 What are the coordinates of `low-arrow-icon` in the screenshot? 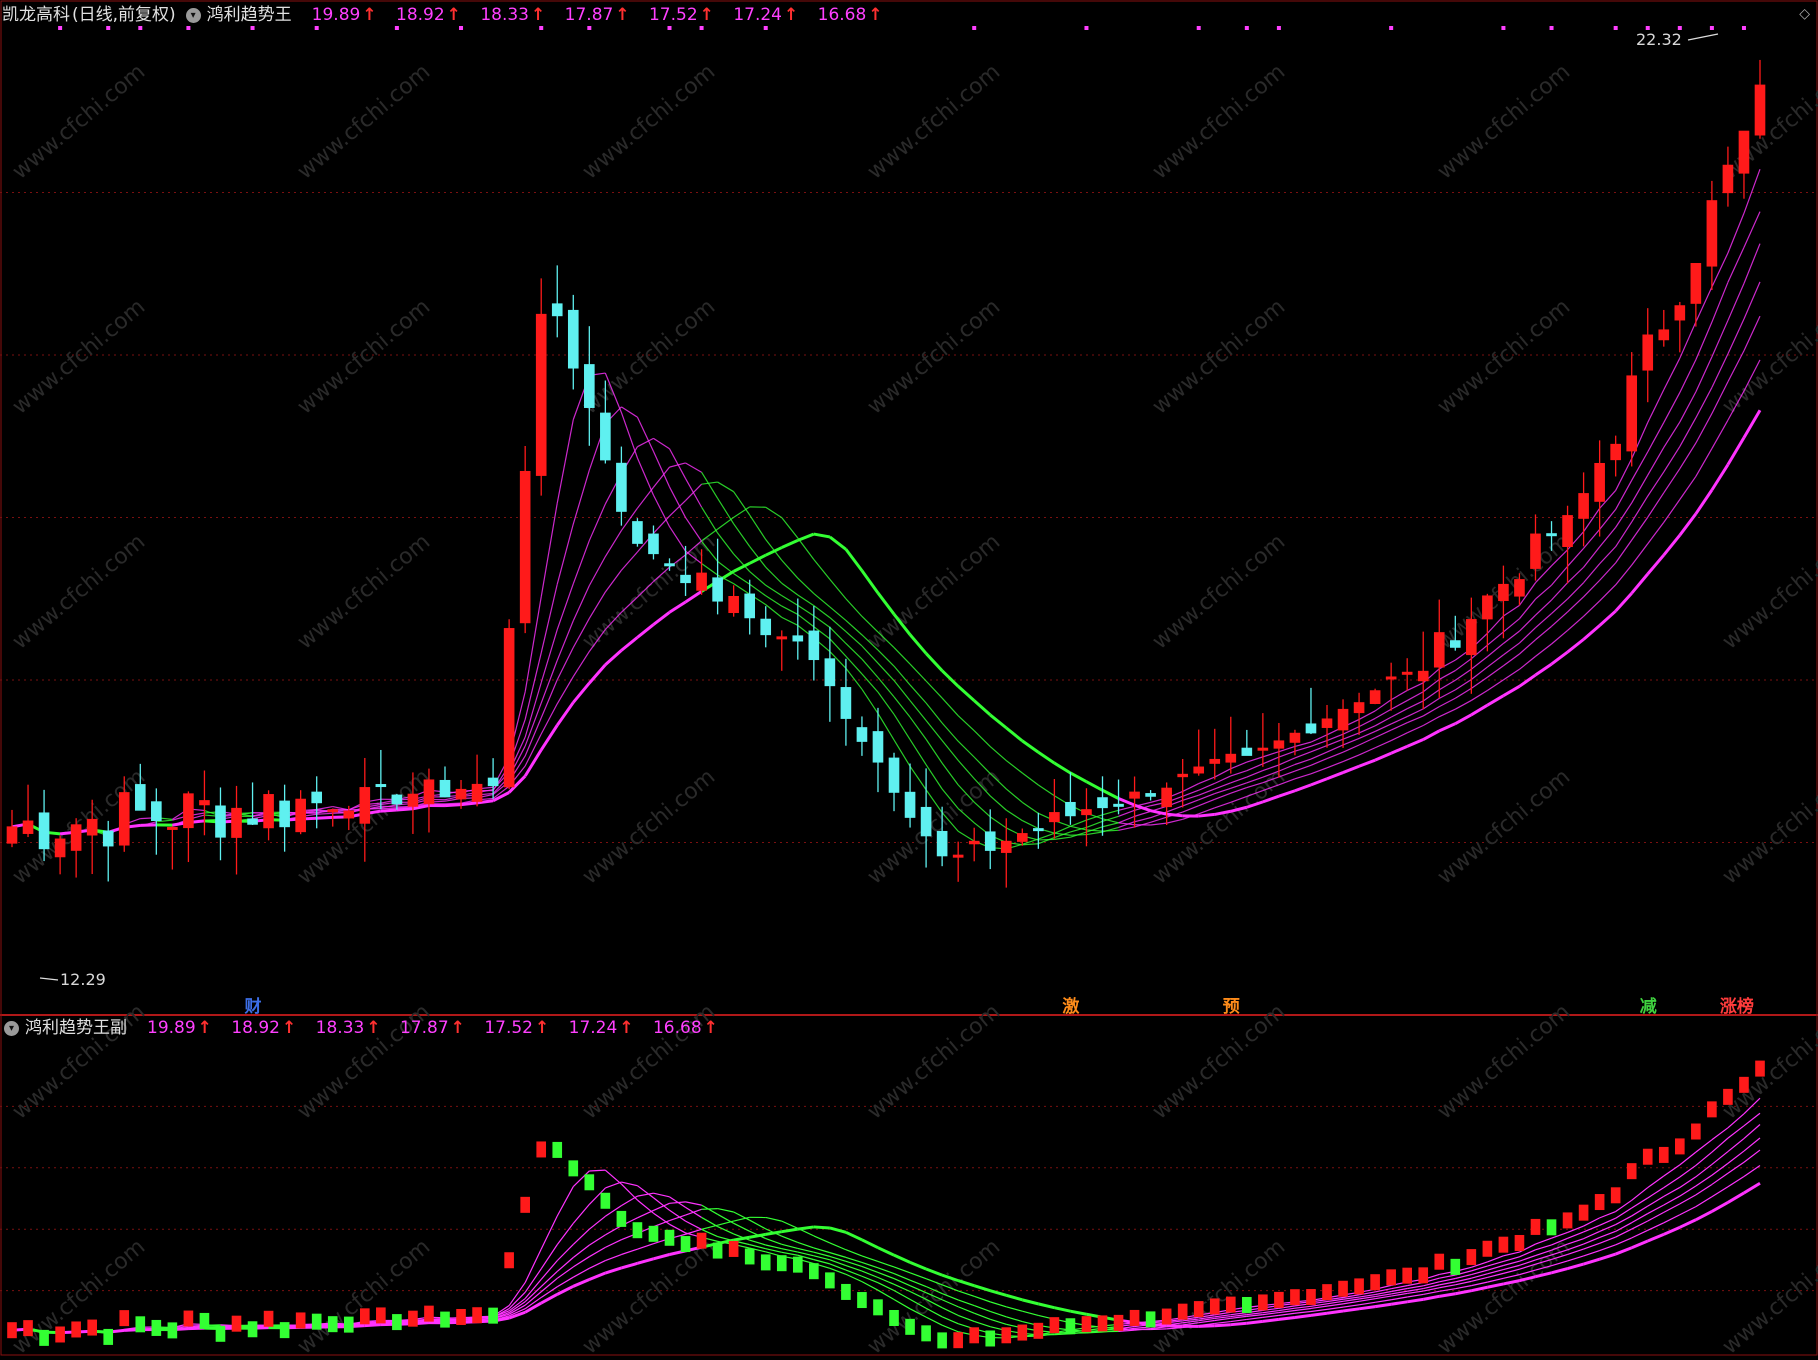 It's located at (49, 979).